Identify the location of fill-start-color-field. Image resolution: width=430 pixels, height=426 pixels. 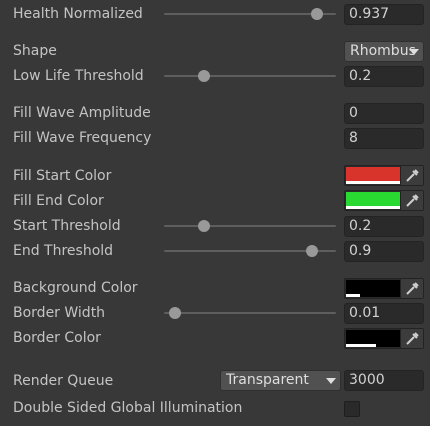
(384, 175).